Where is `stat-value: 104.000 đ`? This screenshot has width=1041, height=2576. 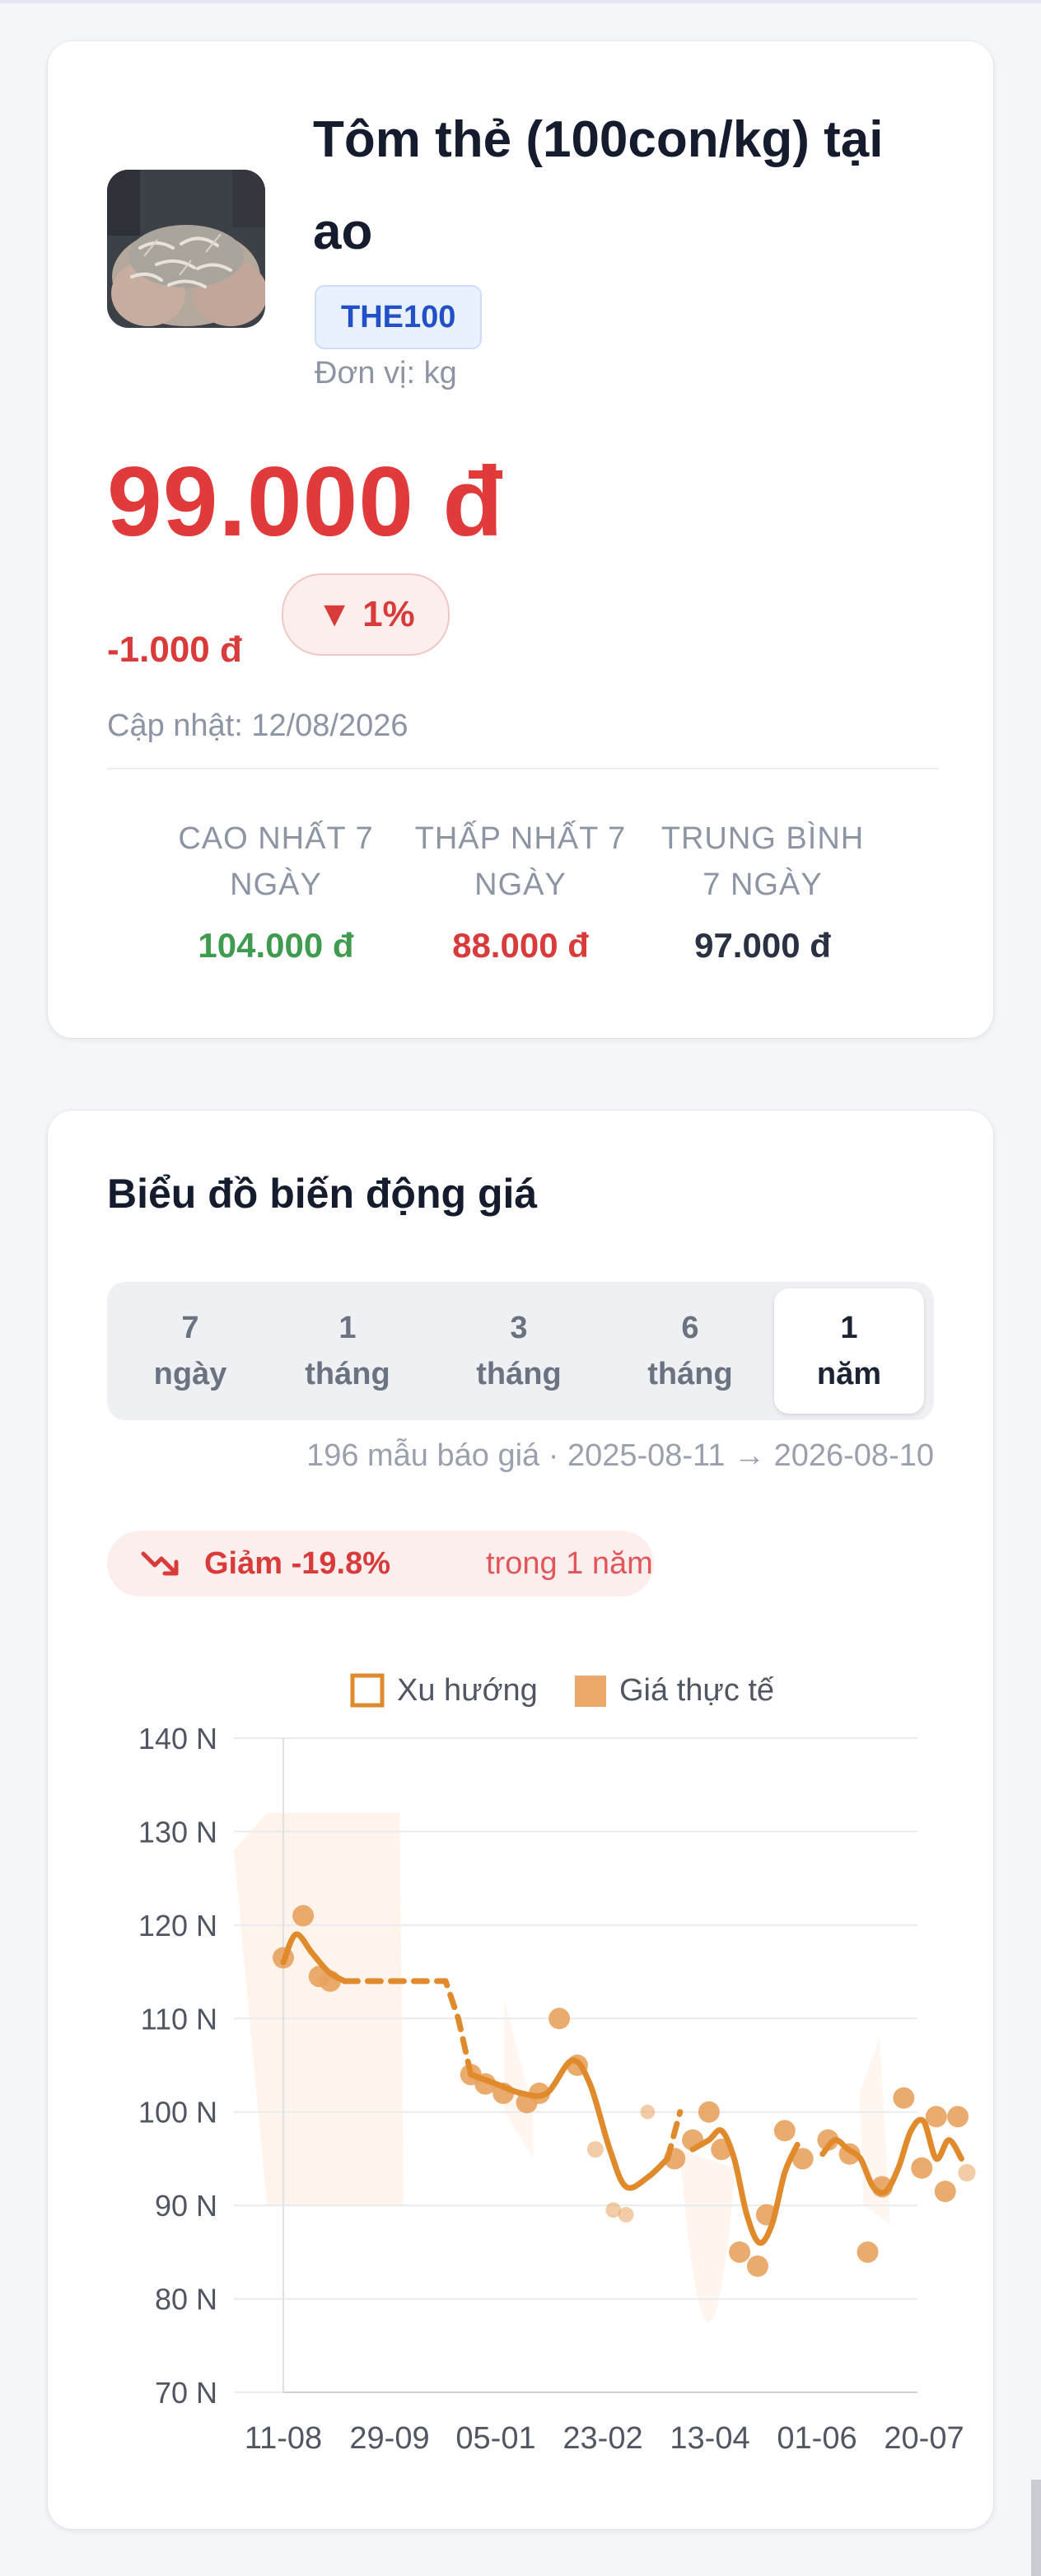 stat-value: 104.000 đ is located at coordinates (276, 945).